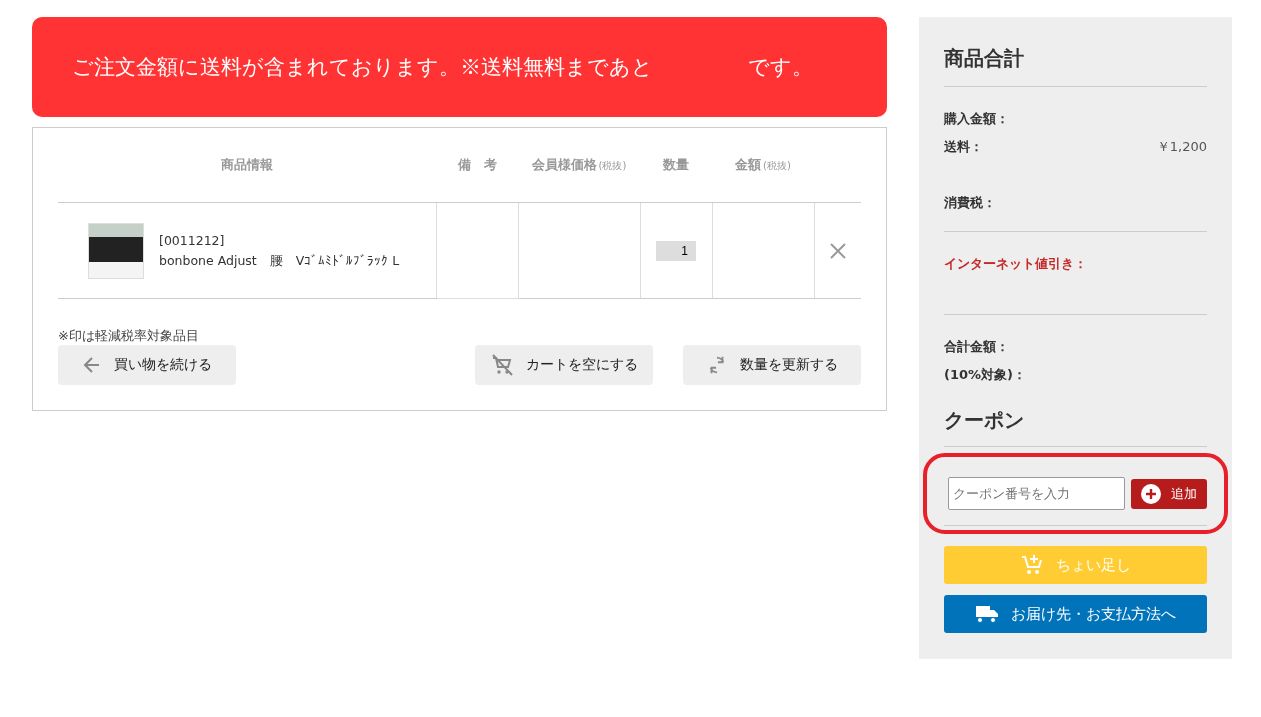 This screenshot has width=1261, height=717. I want to click on notice-text: ご注文金額に送料が含まれております。※送料無料まであと, so click(362, 67).